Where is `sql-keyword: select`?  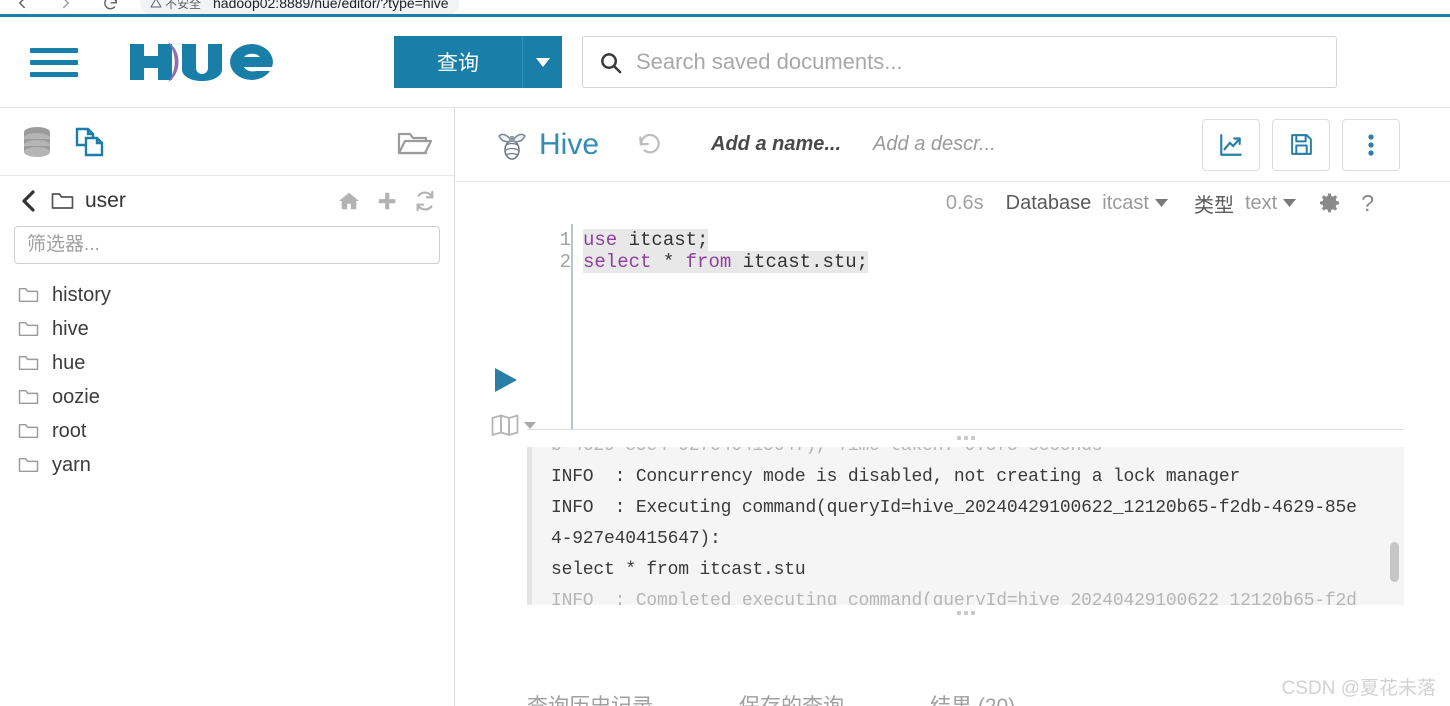 sql-keyword: select is located at coordinates (617, 262).